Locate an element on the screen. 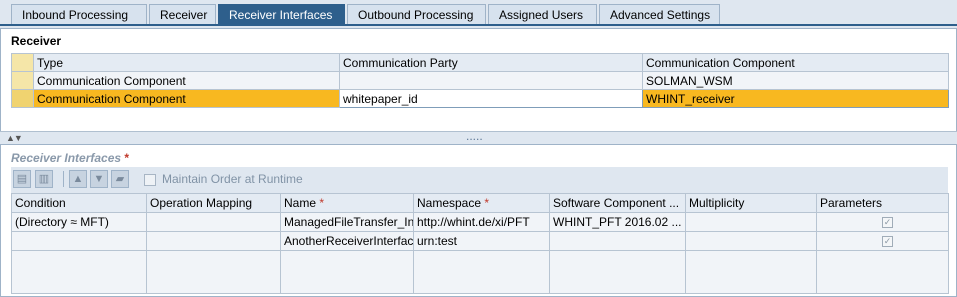  col-name: Name * is located at coordinates (347, 203).